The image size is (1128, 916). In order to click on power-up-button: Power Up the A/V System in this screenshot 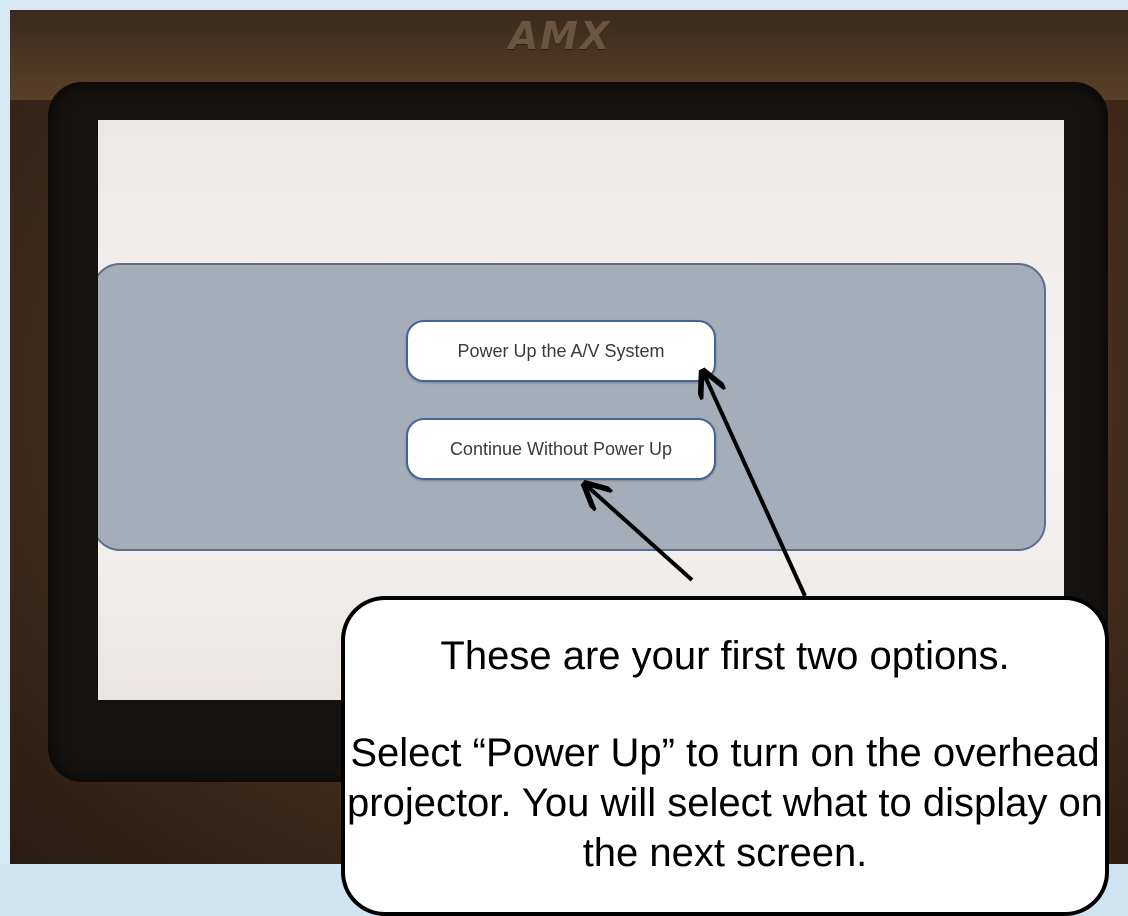, I will do `click(561, 351)`.